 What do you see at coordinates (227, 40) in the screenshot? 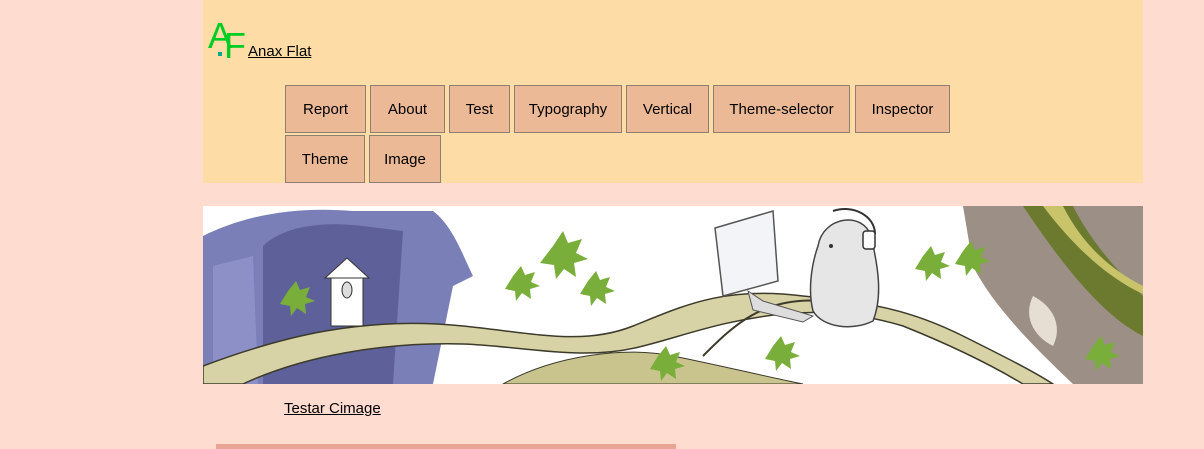
I see `site-logo-icon: AF` at bounding box center [227, 40].